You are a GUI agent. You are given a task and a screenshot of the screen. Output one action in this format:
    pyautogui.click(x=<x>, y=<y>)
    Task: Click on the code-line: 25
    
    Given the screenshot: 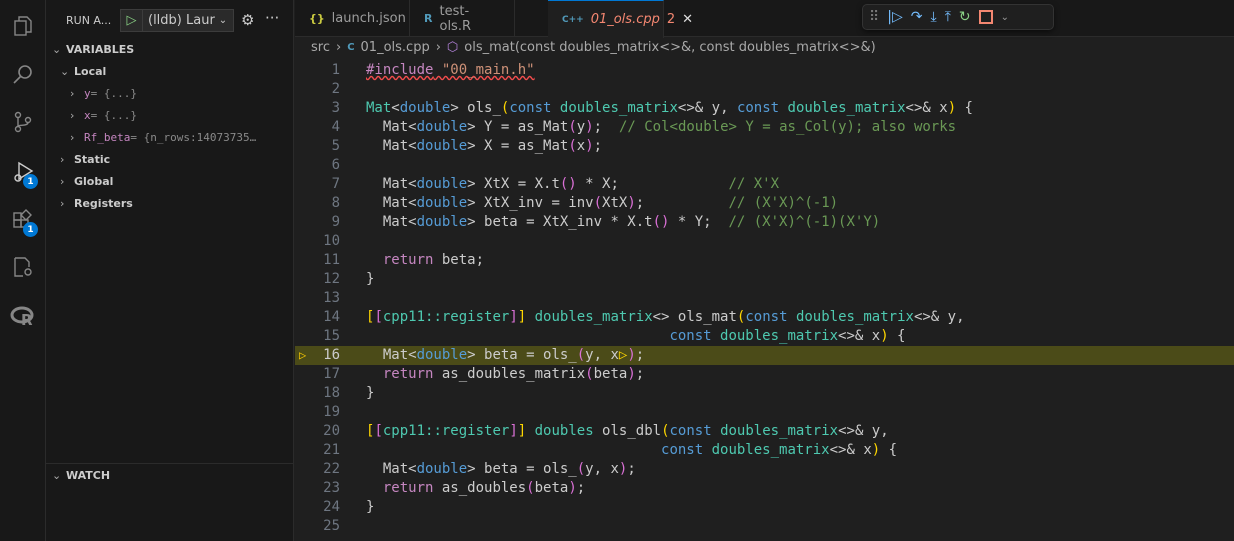 What is the action you would take?
    pyautogui.click(x=764, y=526)
    